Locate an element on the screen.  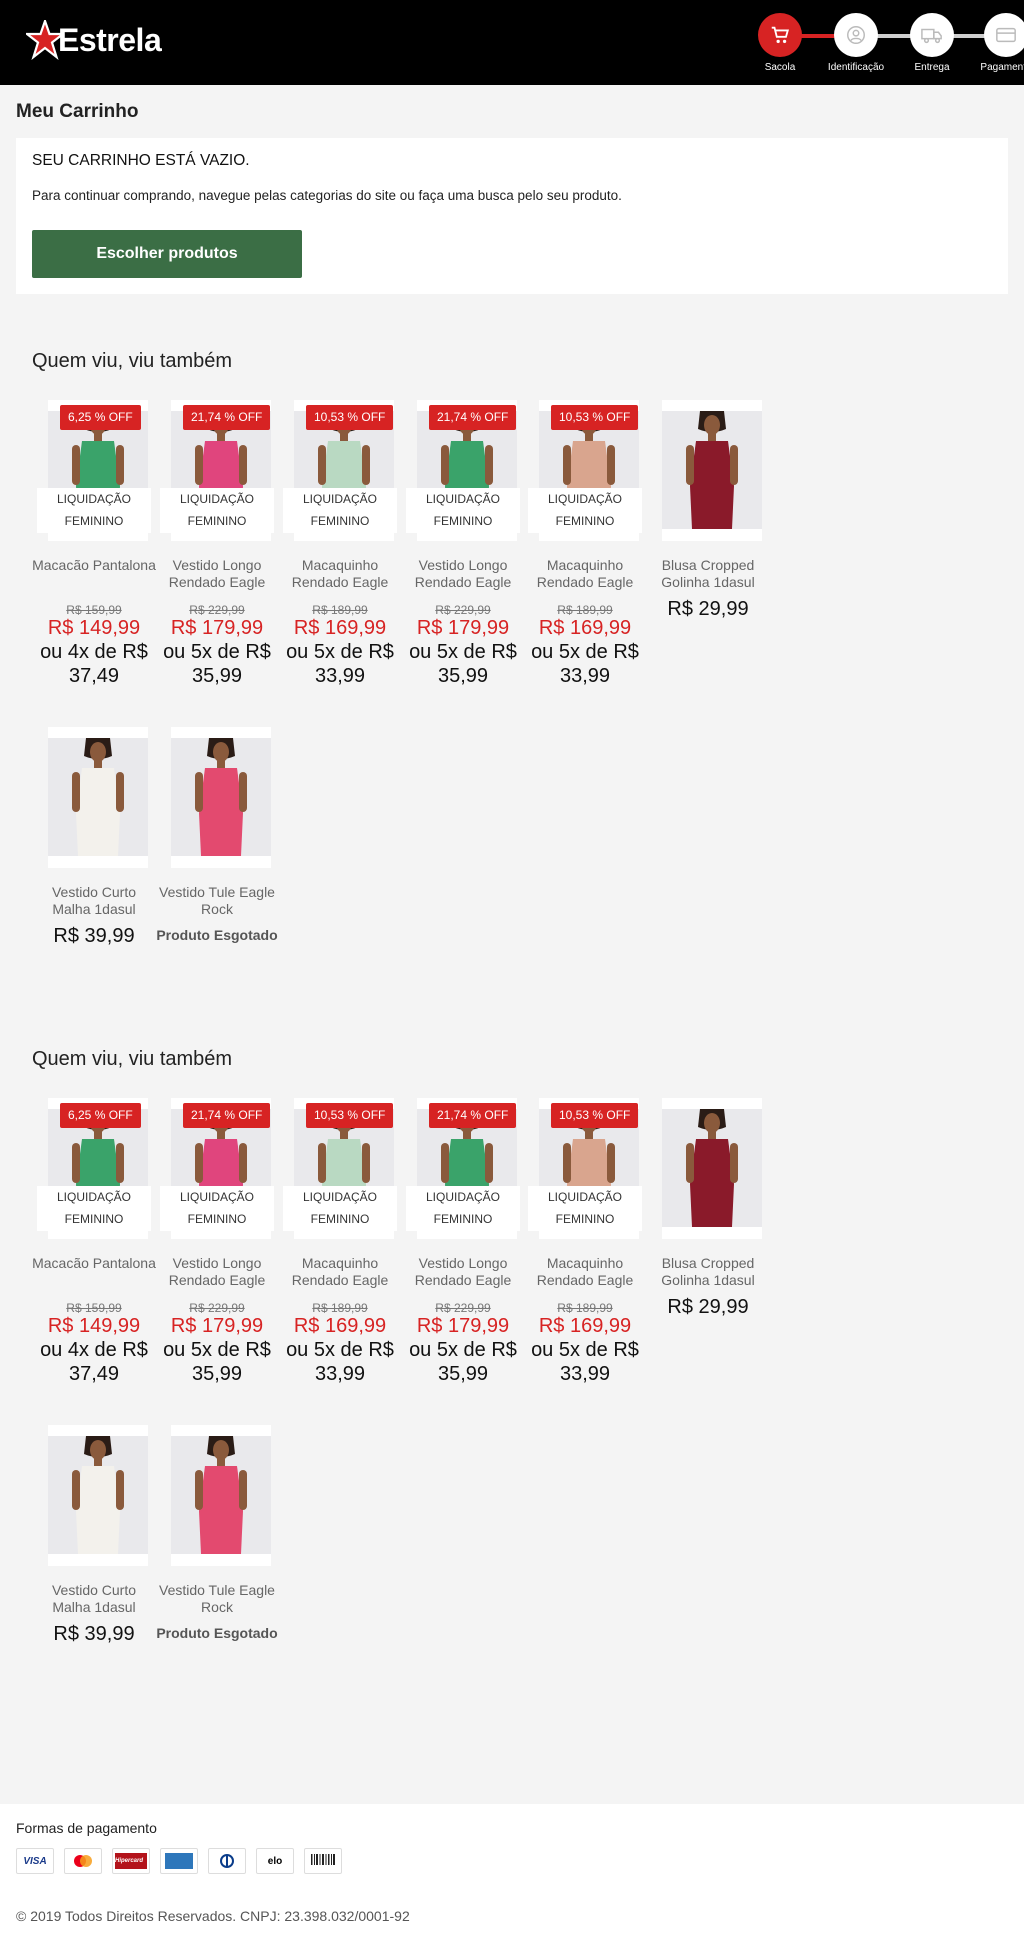
mastercard-icon is located at coordinates (83, 1861).